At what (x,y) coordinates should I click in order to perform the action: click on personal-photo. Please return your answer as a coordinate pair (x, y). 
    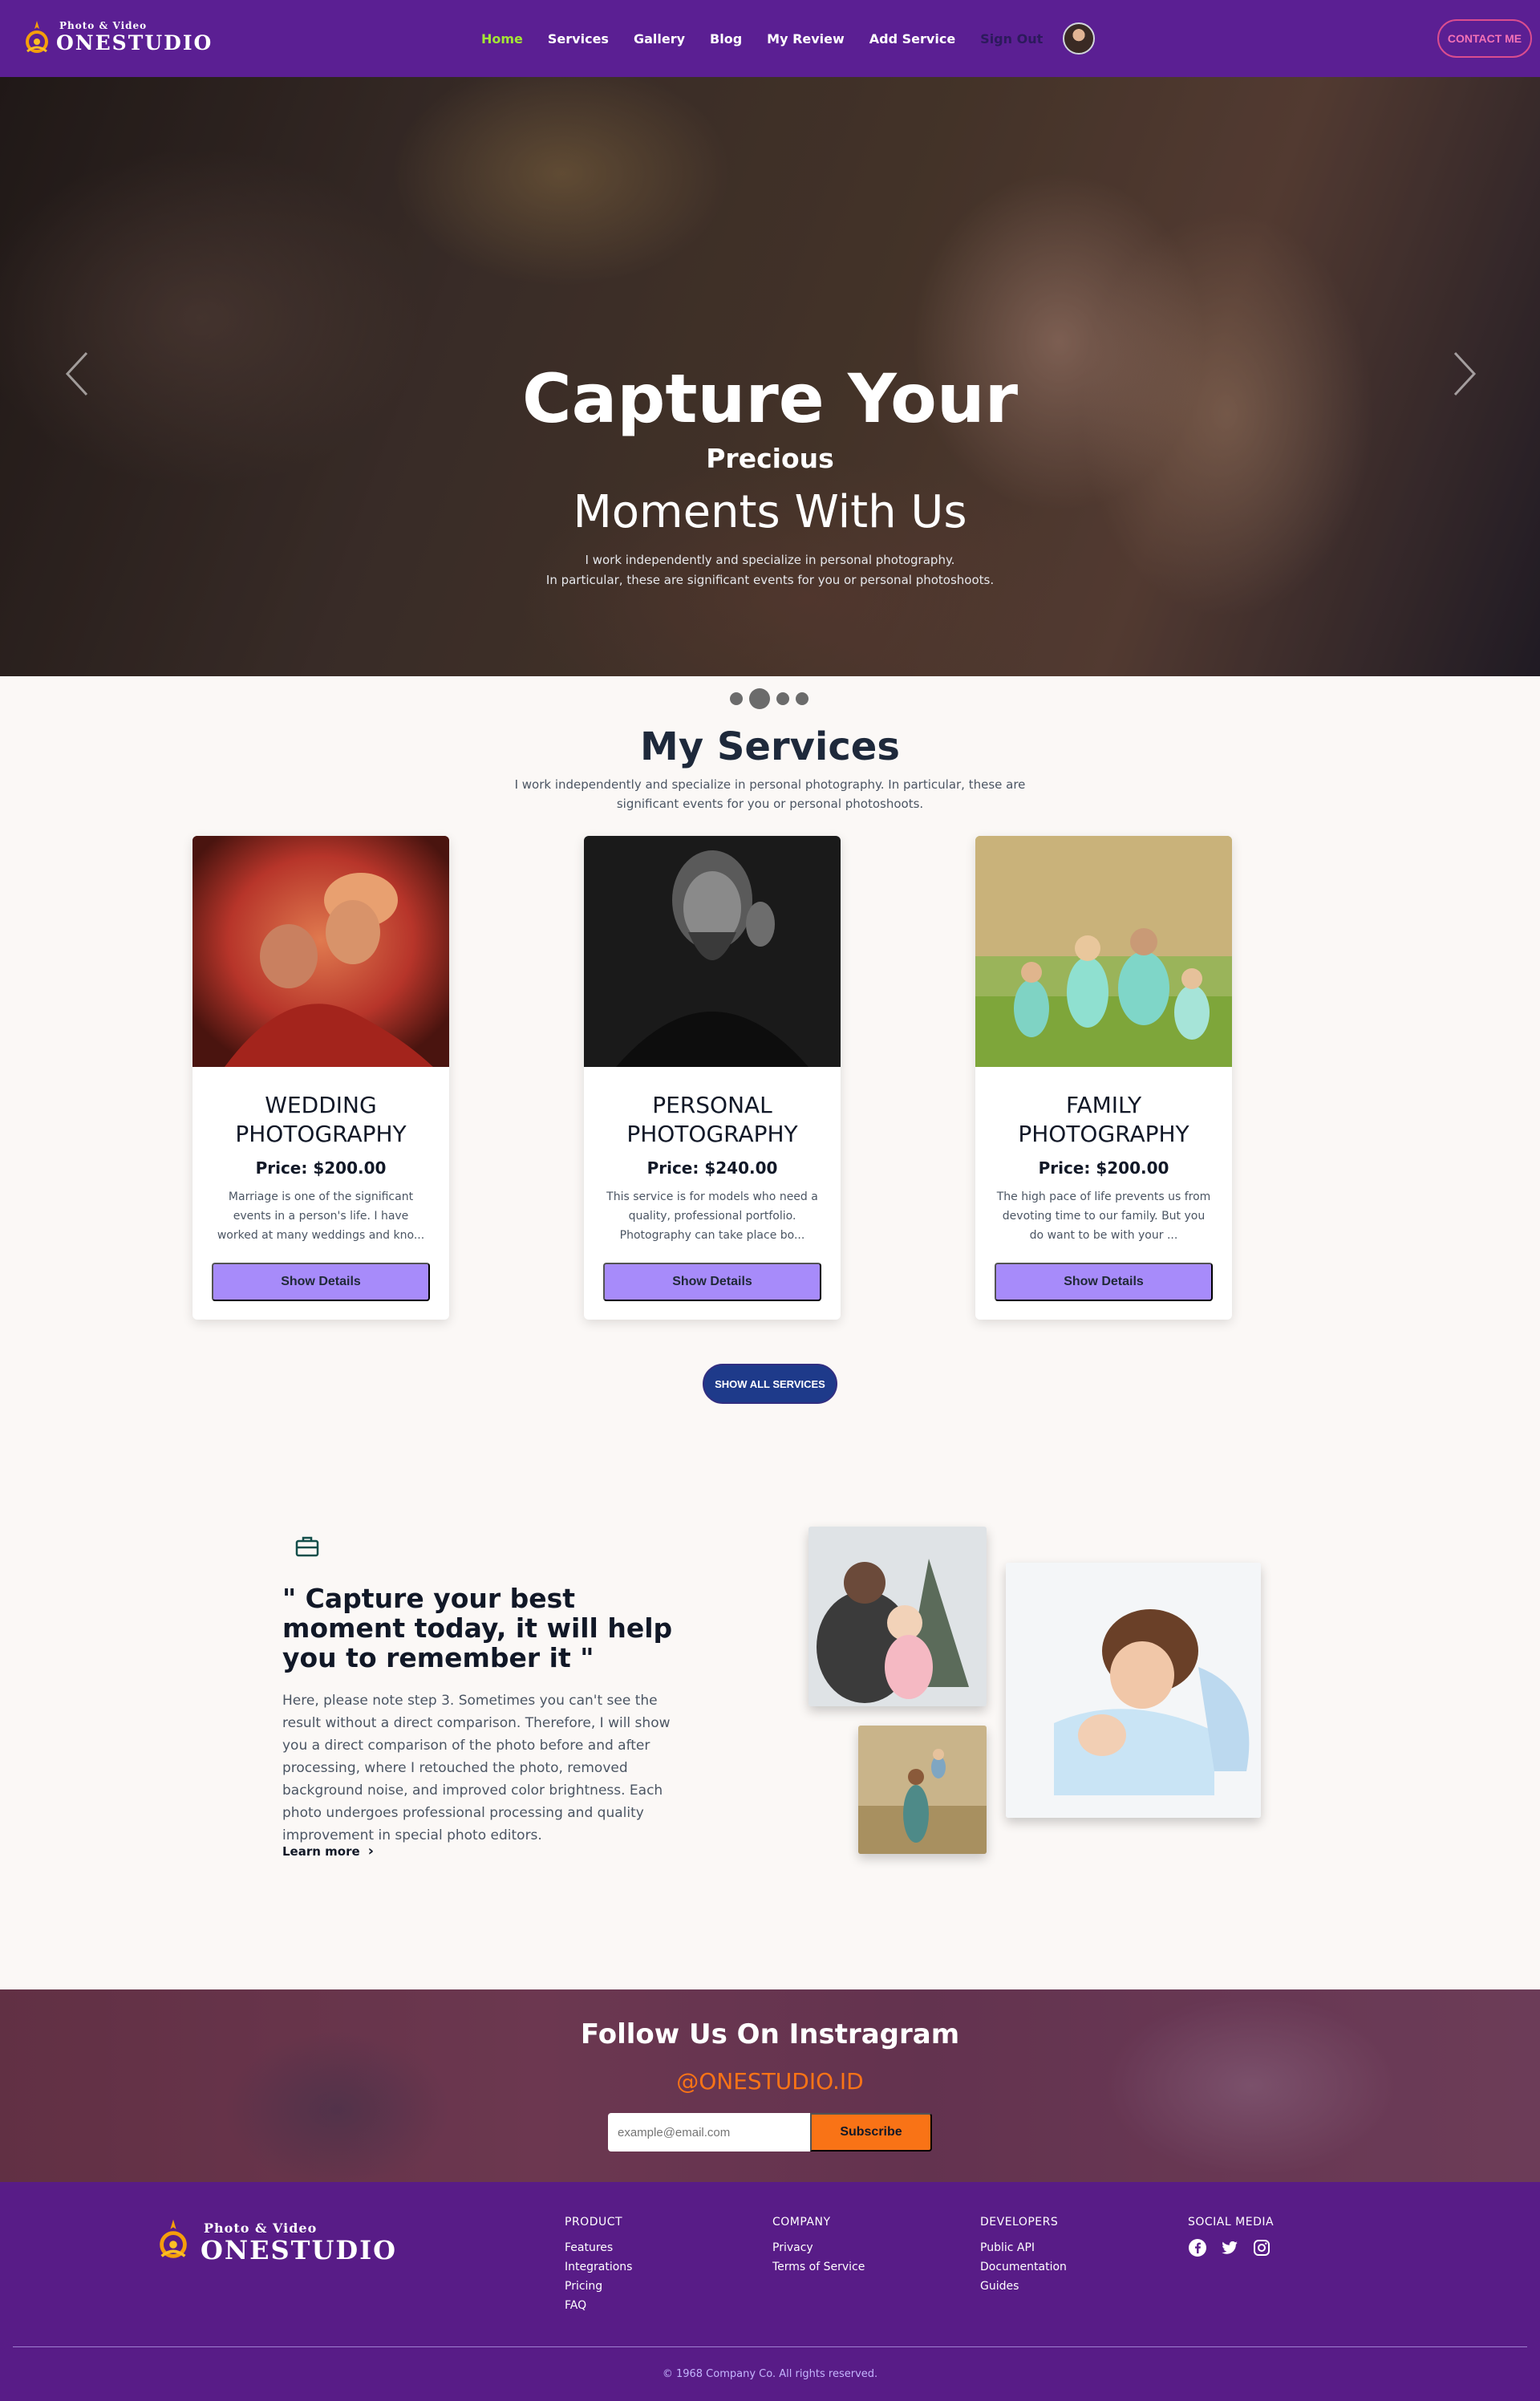
    Looking at the image, I should click on (712, 952).